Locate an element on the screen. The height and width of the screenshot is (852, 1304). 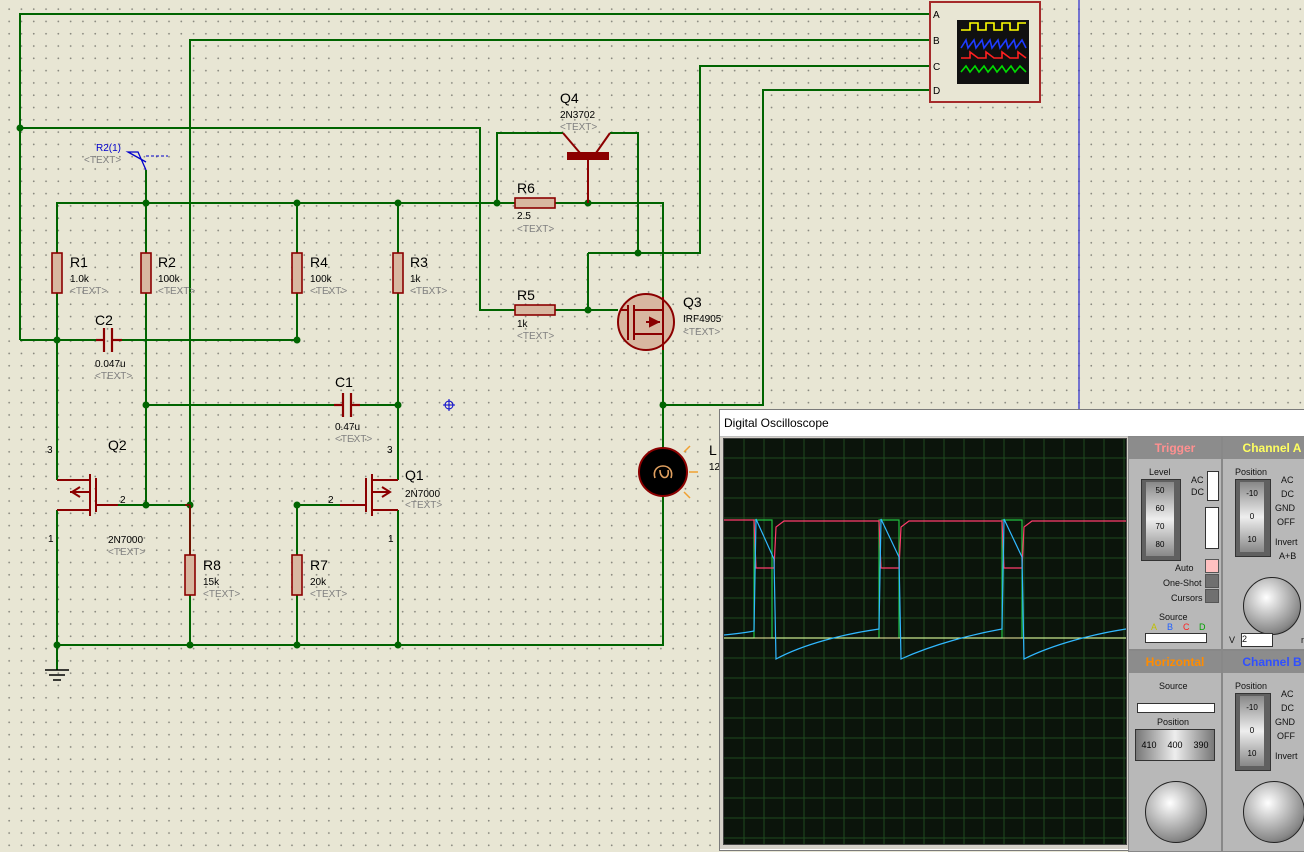
channel-a-volts-dial is located at coordinates (1272, 606).